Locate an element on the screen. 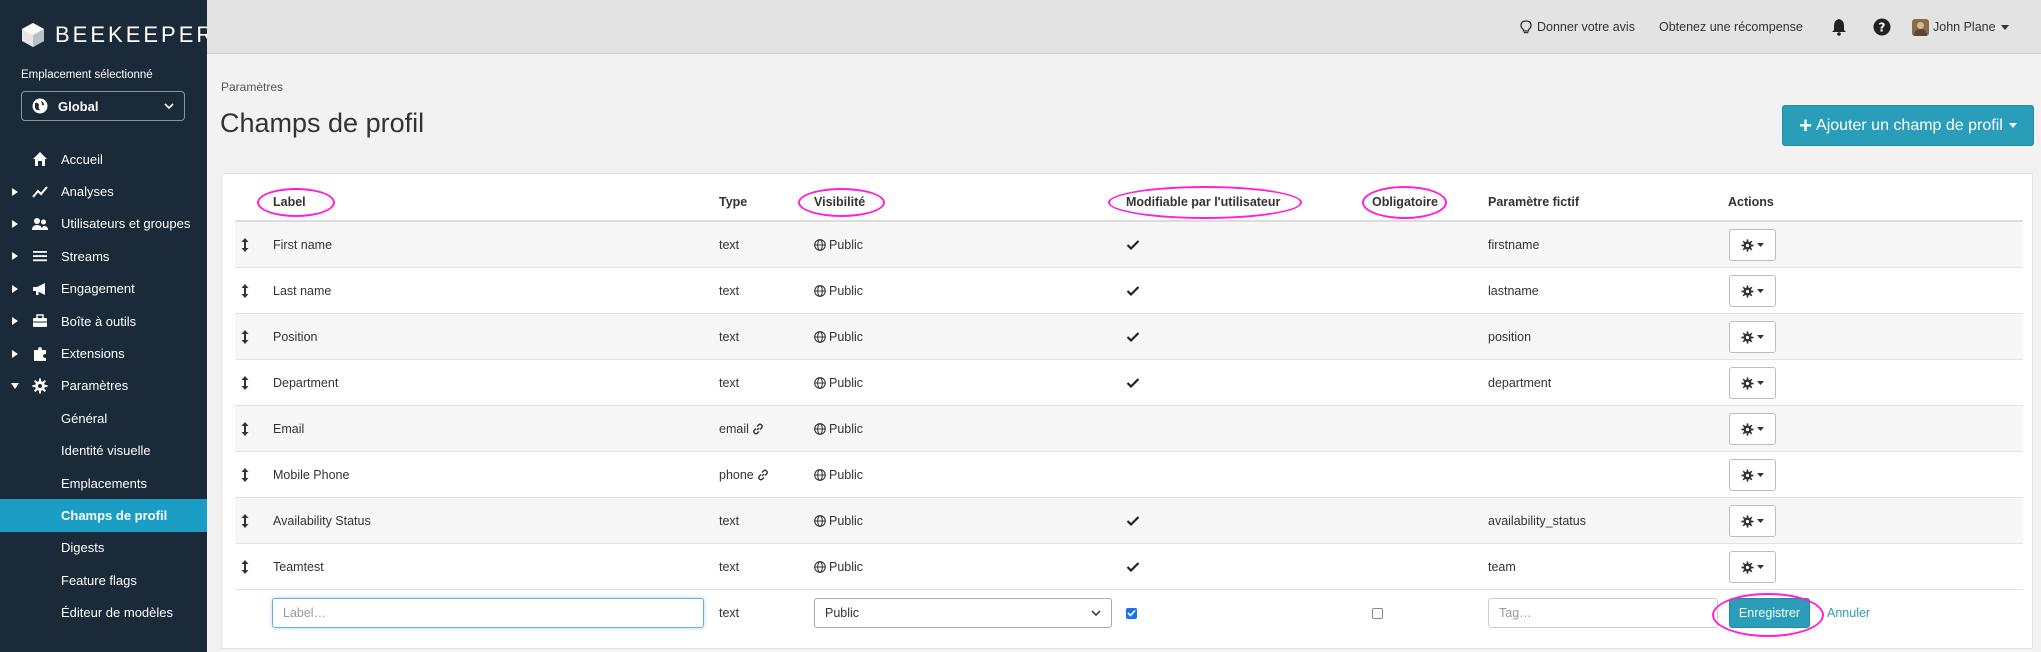 This screenshot has height=652, width=2041. cancel-link: Annuler is located at coordinates (1848, 613).